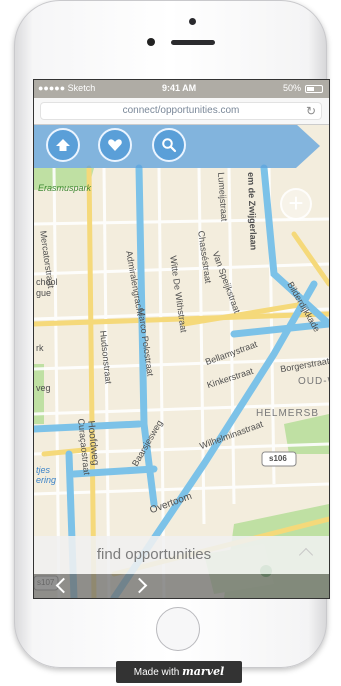 The height and width of the screenshot is (686, 341). Describe the element at coordinates (43, 388) in the screenshot. I see `map-label: veg` at that location.